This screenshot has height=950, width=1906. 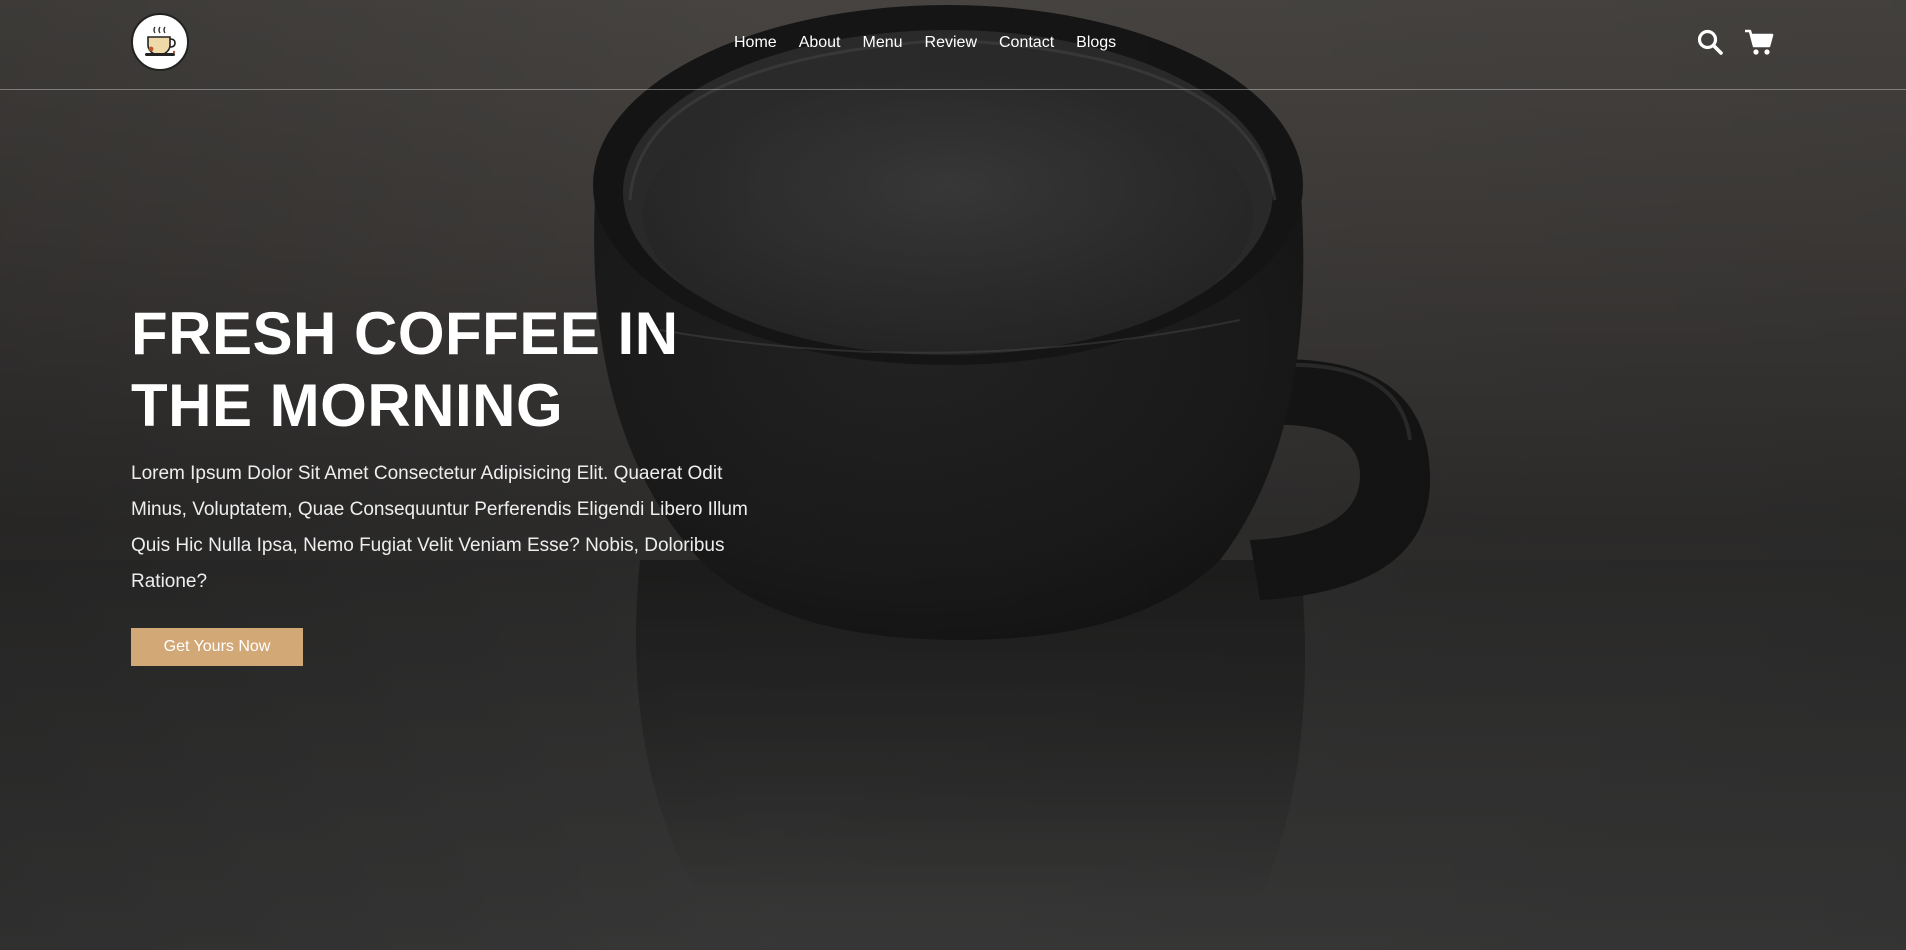 I want to click on nav-item-contact: Contact, so click(x=1026, y=43).